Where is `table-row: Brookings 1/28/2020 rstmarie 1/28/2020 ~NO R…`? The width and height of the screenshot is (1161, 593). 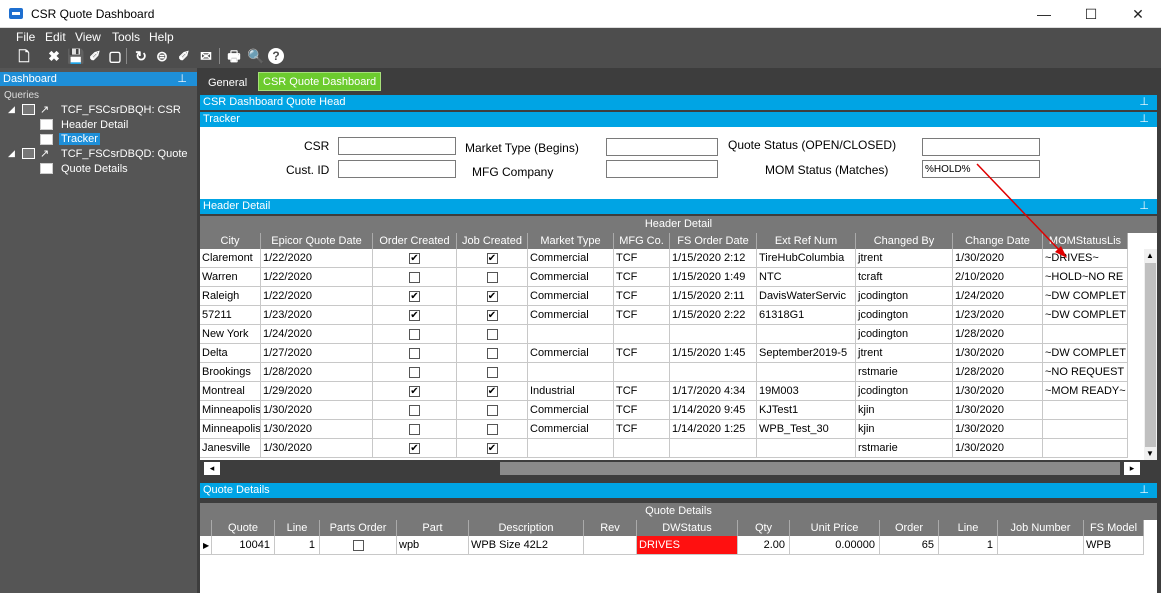
table-row: Brookings 1/28/2020 rstmarie 1/28/2020 ~NO R… is located at coordinates (672, 372).